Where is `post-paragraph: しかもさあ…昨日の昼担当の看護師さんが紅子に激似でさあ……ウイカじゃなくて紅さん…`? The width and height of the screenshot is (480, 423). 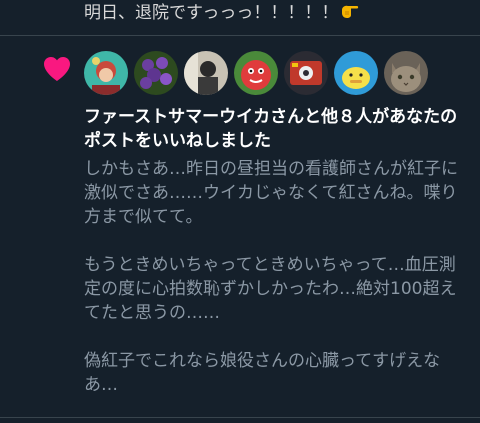 post-paragraph: しかもさあ…昨日の昼担当の看護師さんが紅子に激似でさあ……ウイカじゃなくて紅さん… is located at coordinates (271, 193).